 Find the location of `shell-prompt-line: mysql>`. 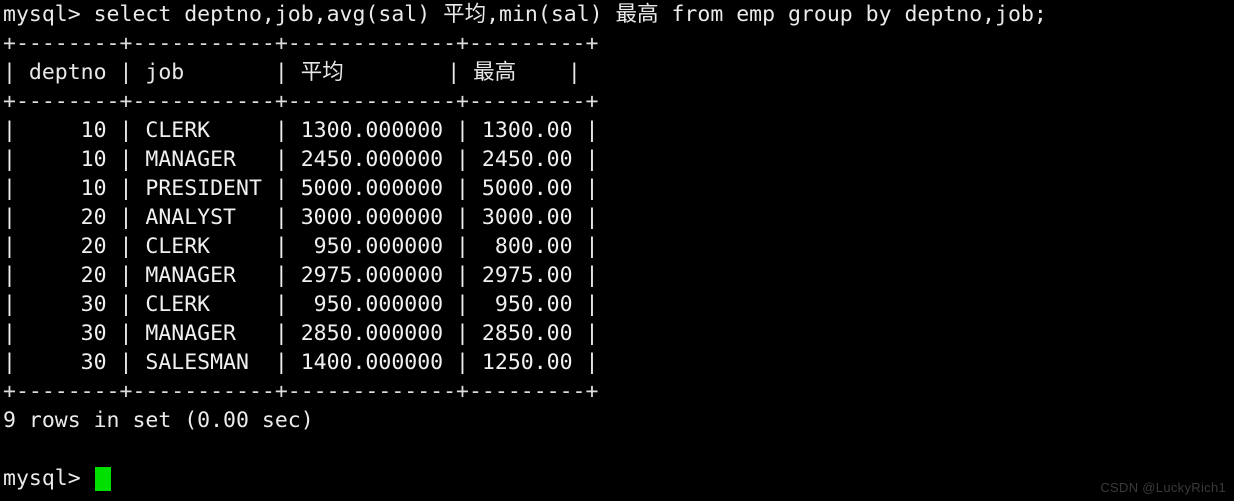

shell-prompt-line: mysql> is located at coordinates (617, 478).